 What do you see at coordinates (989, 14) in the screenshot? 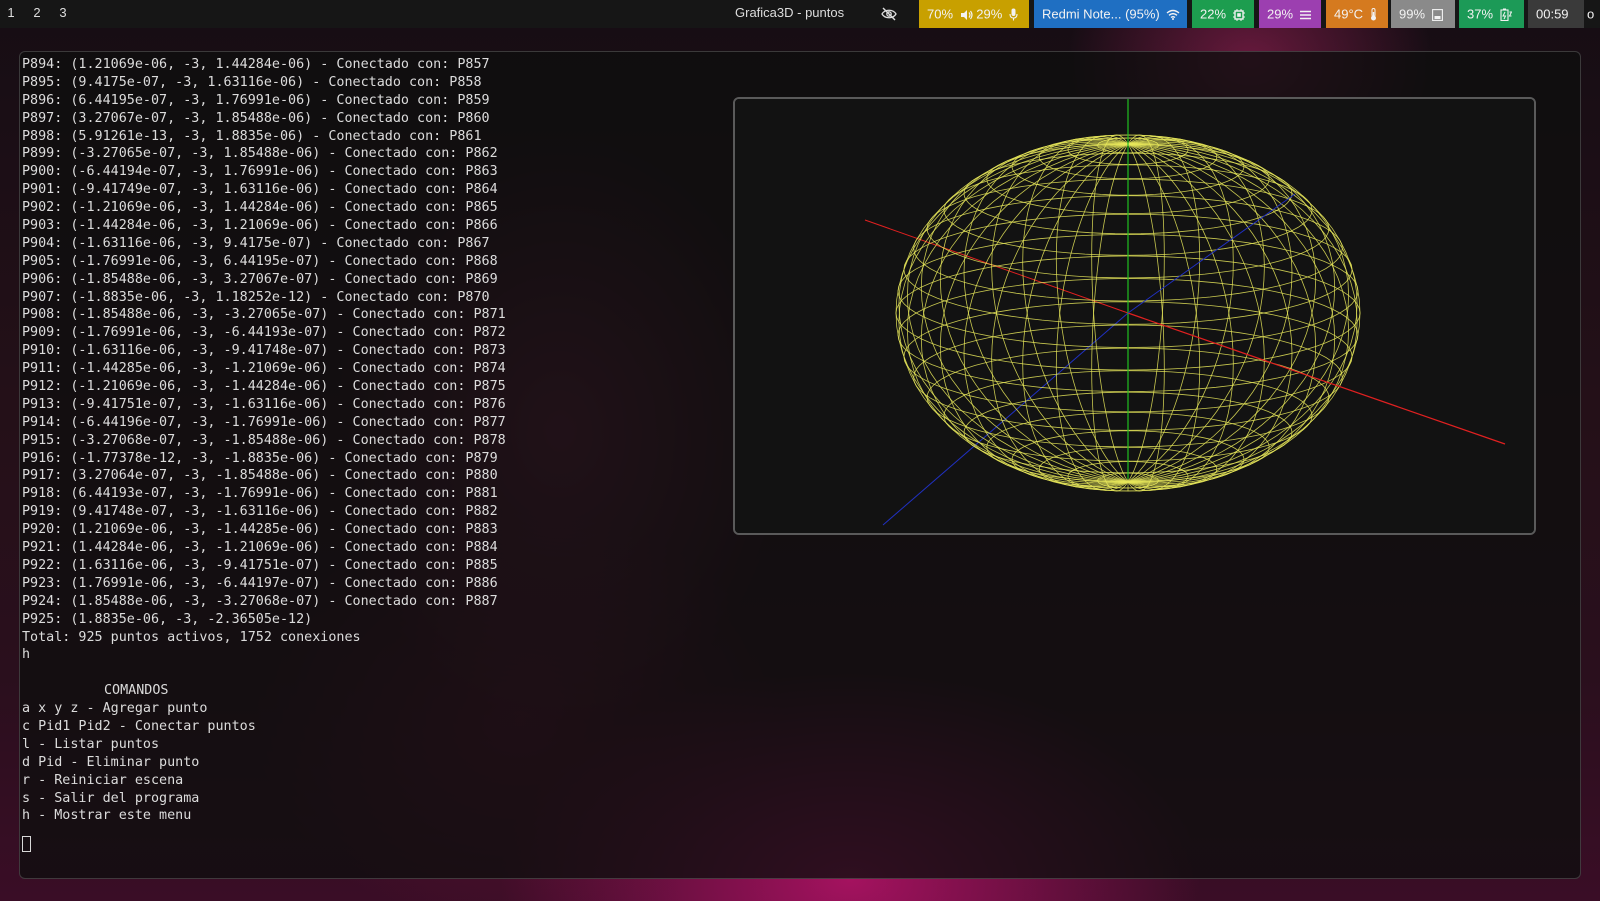
I see `mic-value: 29%` at bounding box center [989, 14].